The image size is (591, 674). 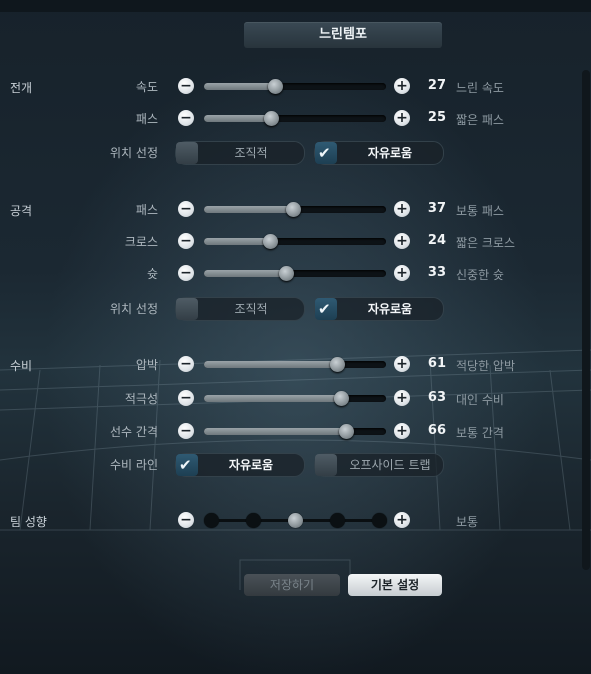 What do you see at coordinates (436, 397) in the screenshot?
I see `slider-value: 63` at bounding box center [436, 397].